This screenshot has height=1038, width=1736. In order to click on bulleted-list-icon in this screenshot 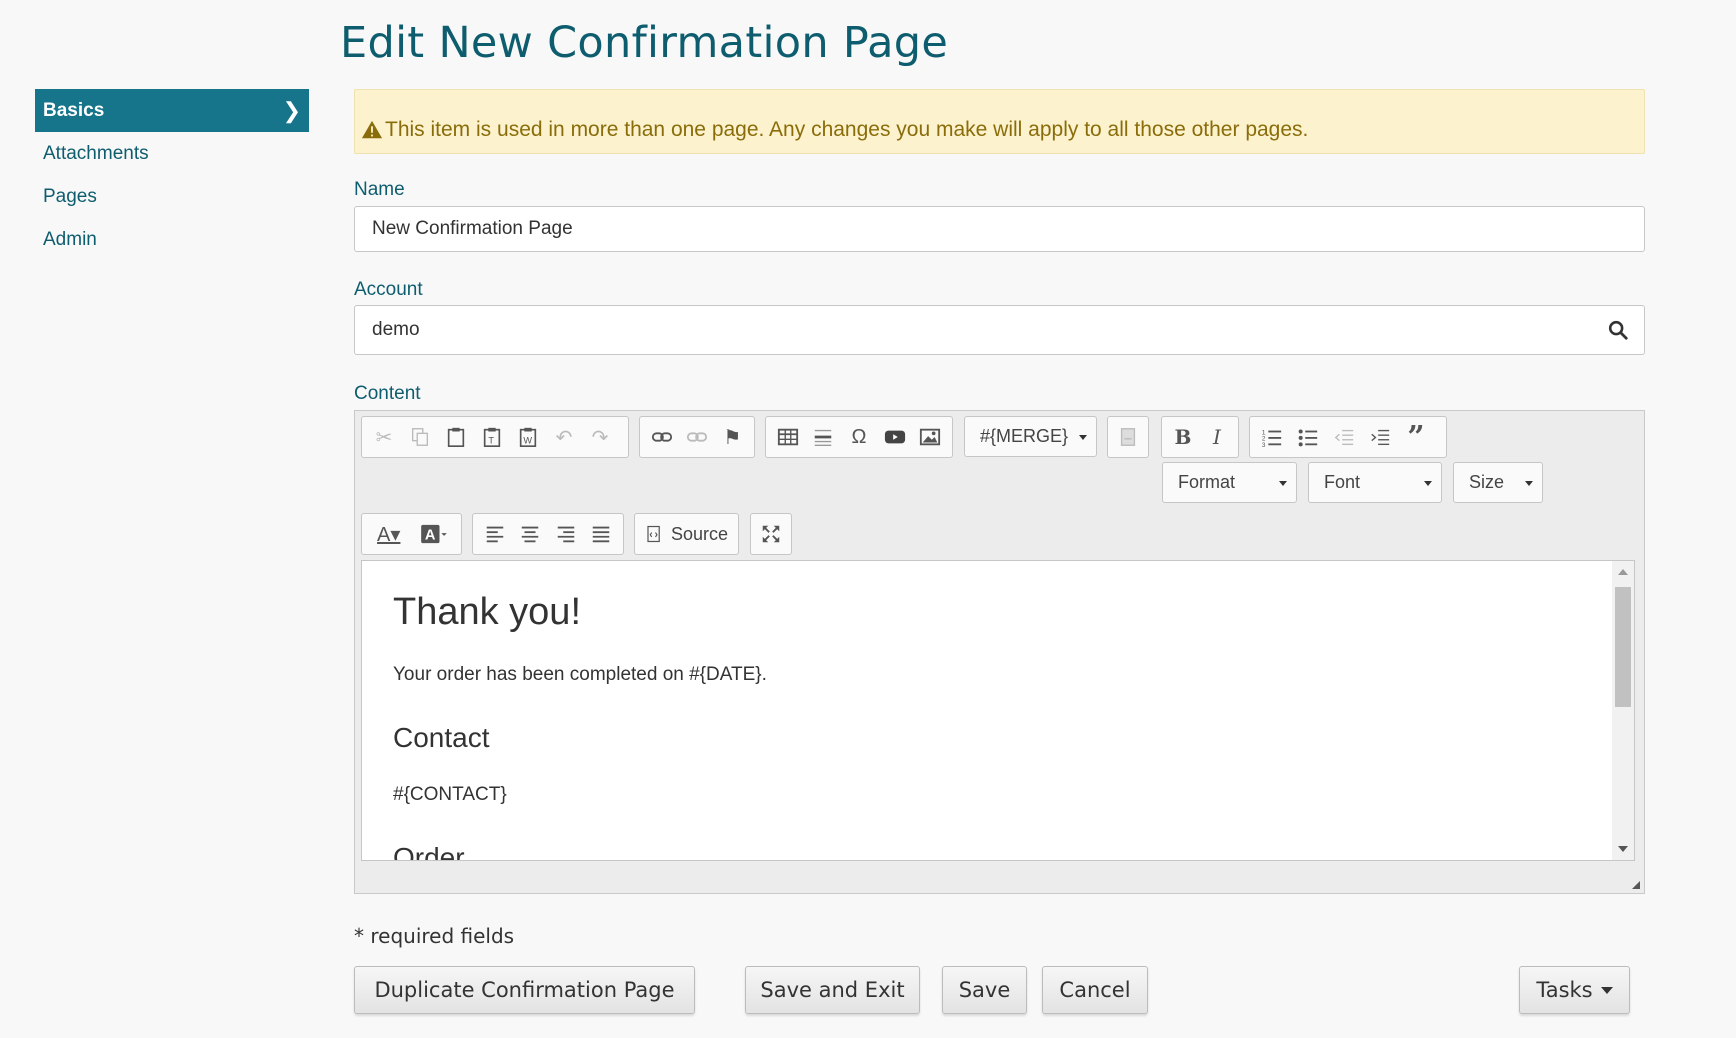, I will do `click(1308, 437)`.